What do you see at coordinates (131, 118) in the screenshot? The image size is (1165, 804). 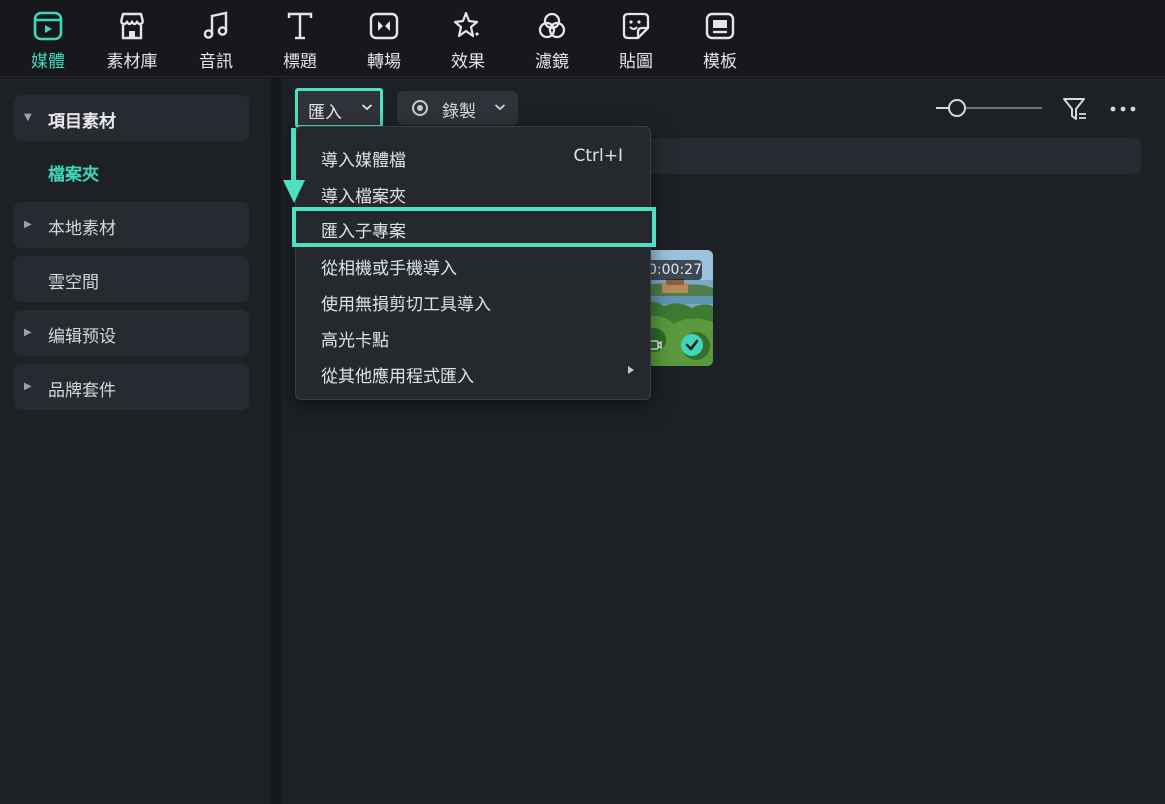 I see `sidebar-item-project-media: ▼ 項目素材` at bounding box center [131, 118].